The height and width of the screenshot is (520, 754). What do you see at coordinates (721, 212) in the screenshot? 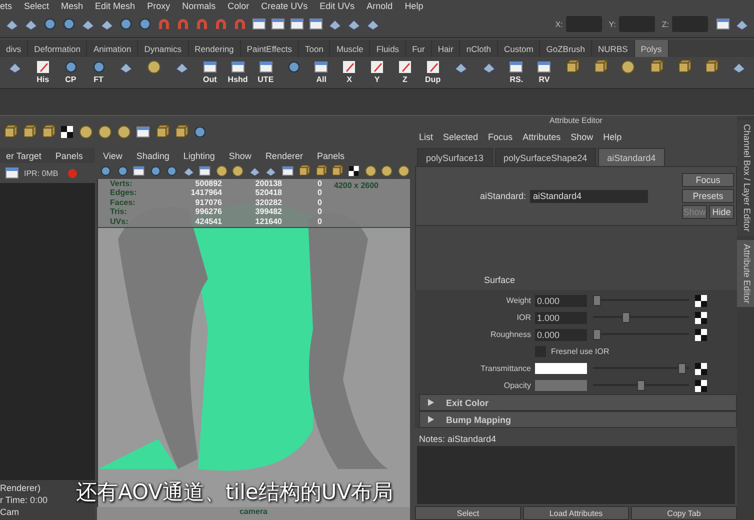
I see `panel-button: Hide` at bounding box center [721, 212].